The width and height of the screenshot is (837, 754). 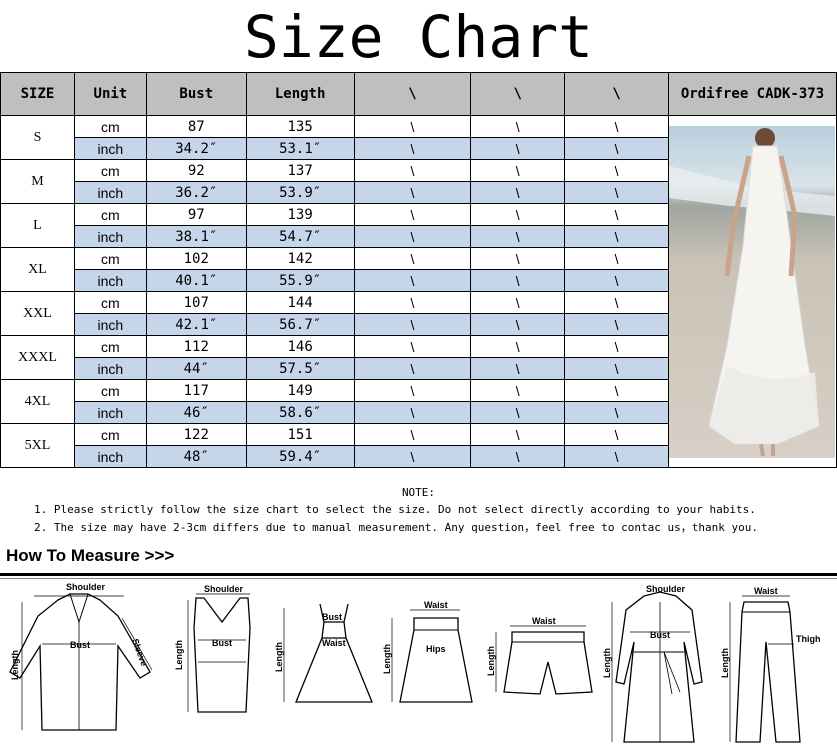 What do you see at coordinates (652, 663) in the screenshot?
I see `coat-dress-figure: Shoulder Bust Length` at bounding box center [652, 663].